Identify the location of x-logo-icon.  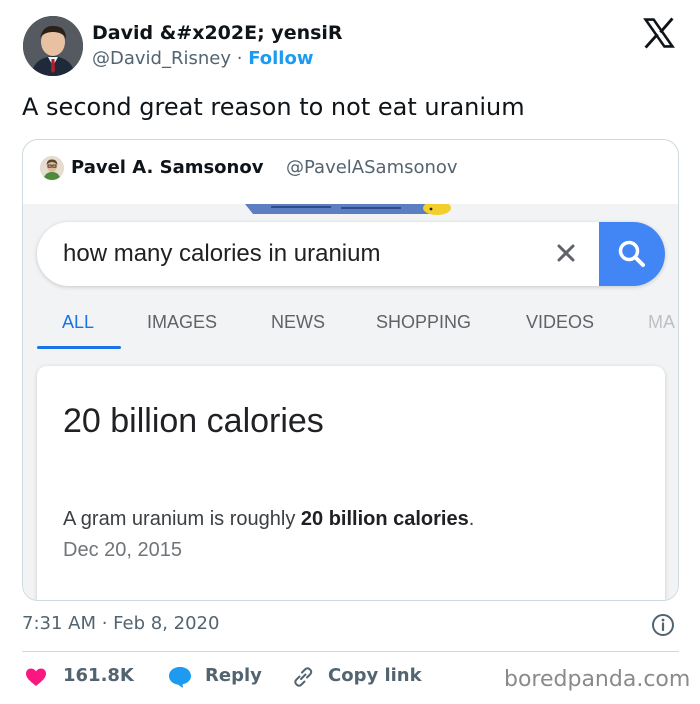
(659, 33).